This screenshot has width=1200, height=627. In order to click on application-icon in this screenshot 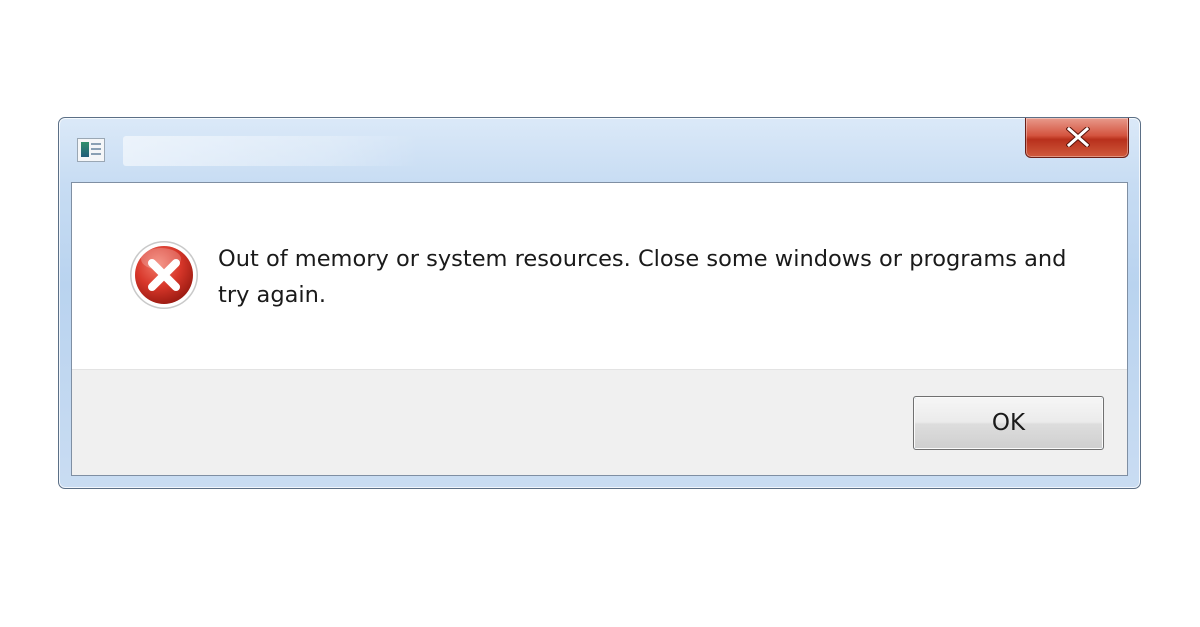, I will do `click(91, 150)`.